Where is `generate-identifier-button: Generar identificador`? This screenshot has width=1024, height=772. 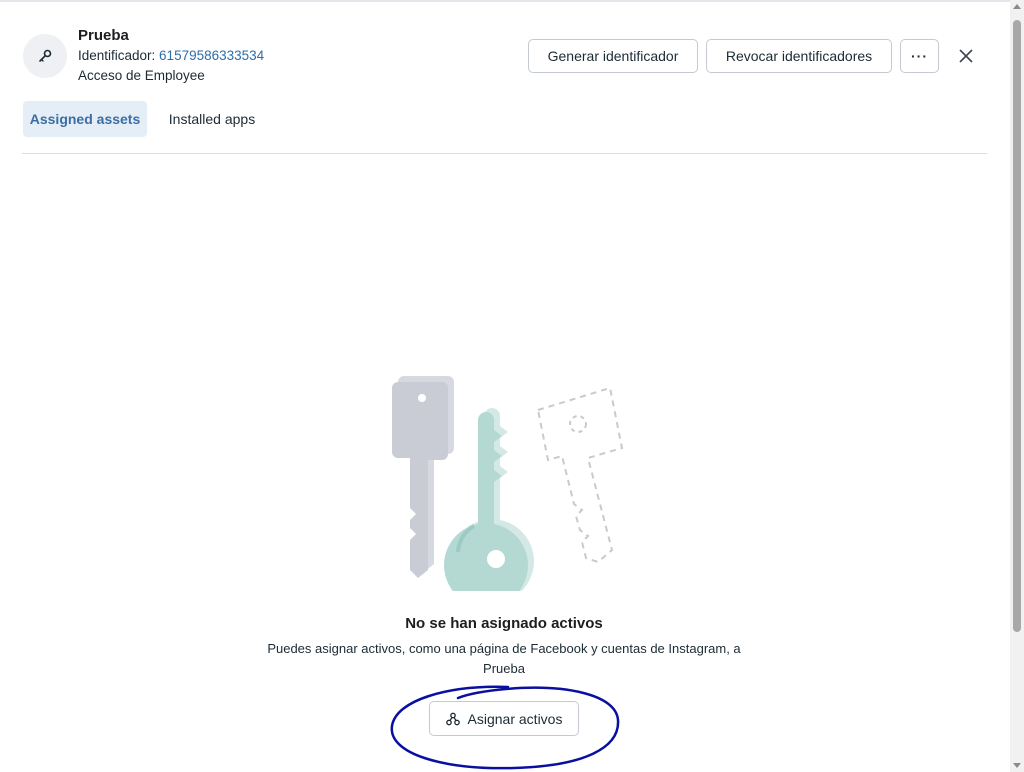 generate-identifier-button: Generar identificador is located at coordinates (613, 56).